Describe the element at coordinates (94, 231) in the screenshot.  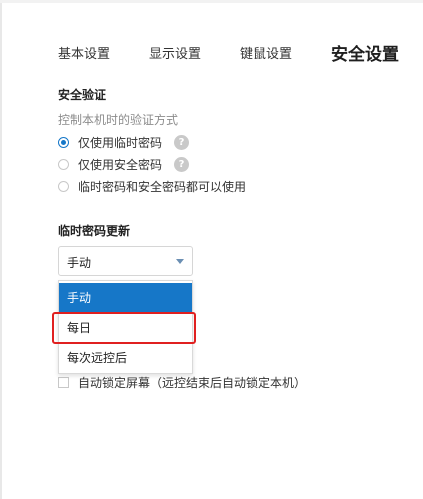
I see `temp-password-update-title: 临时密码更新` at that location.